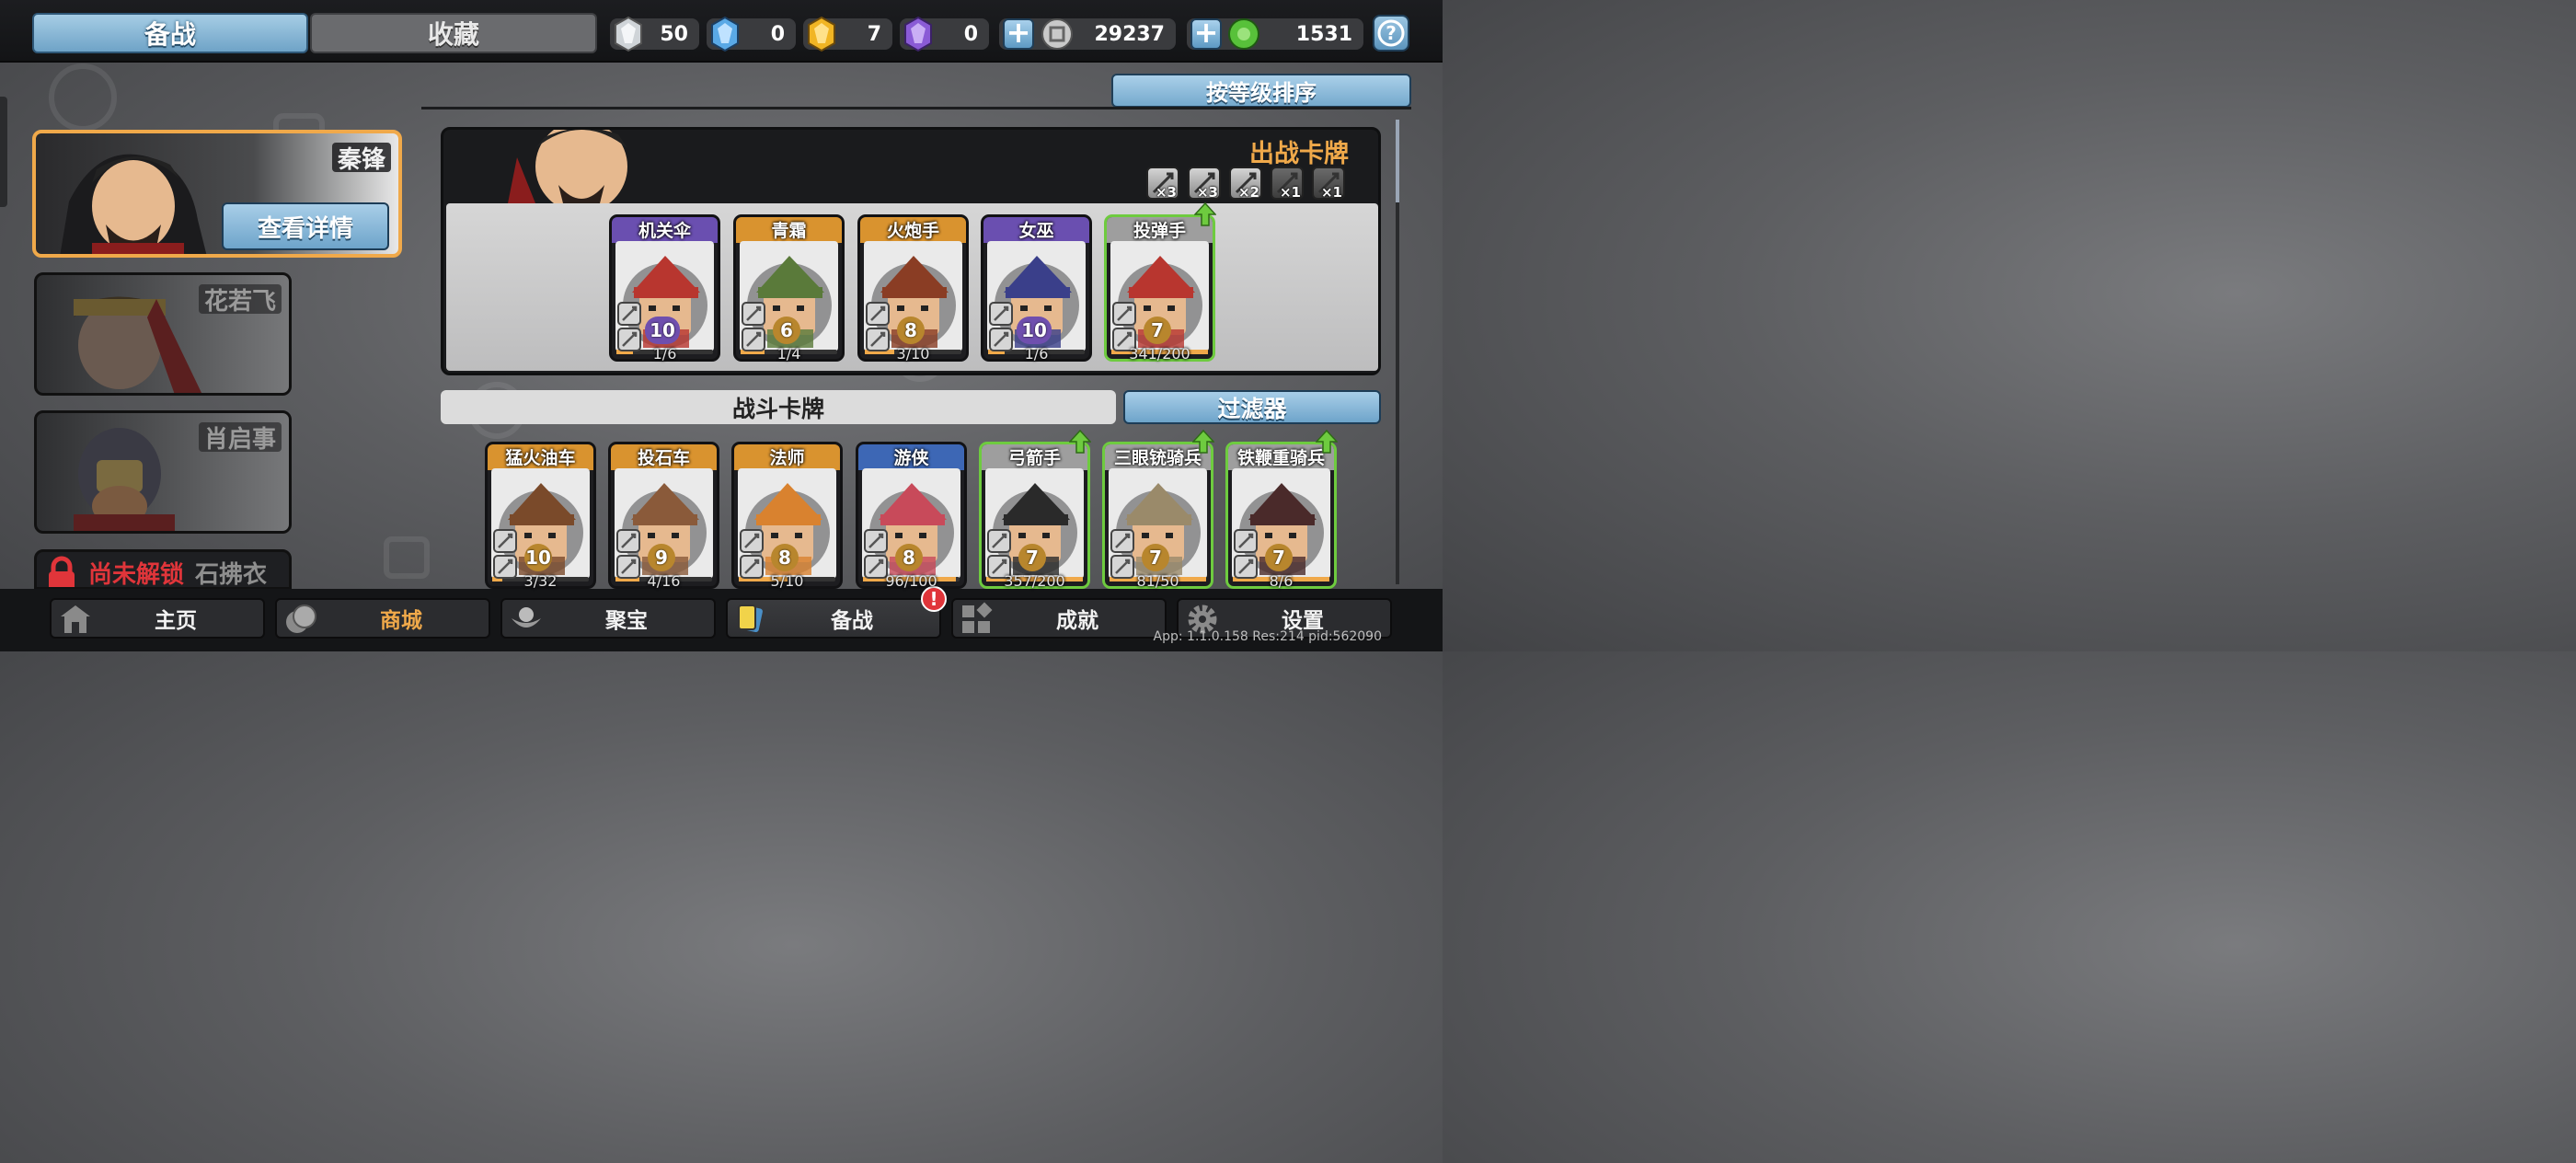 The width and height of the screenshot is (2576, 1163). What do you see at coordinates (540, 458) in the screenshot?
I see `unit-name: 猛火油车` at bounding box center [540, 458].